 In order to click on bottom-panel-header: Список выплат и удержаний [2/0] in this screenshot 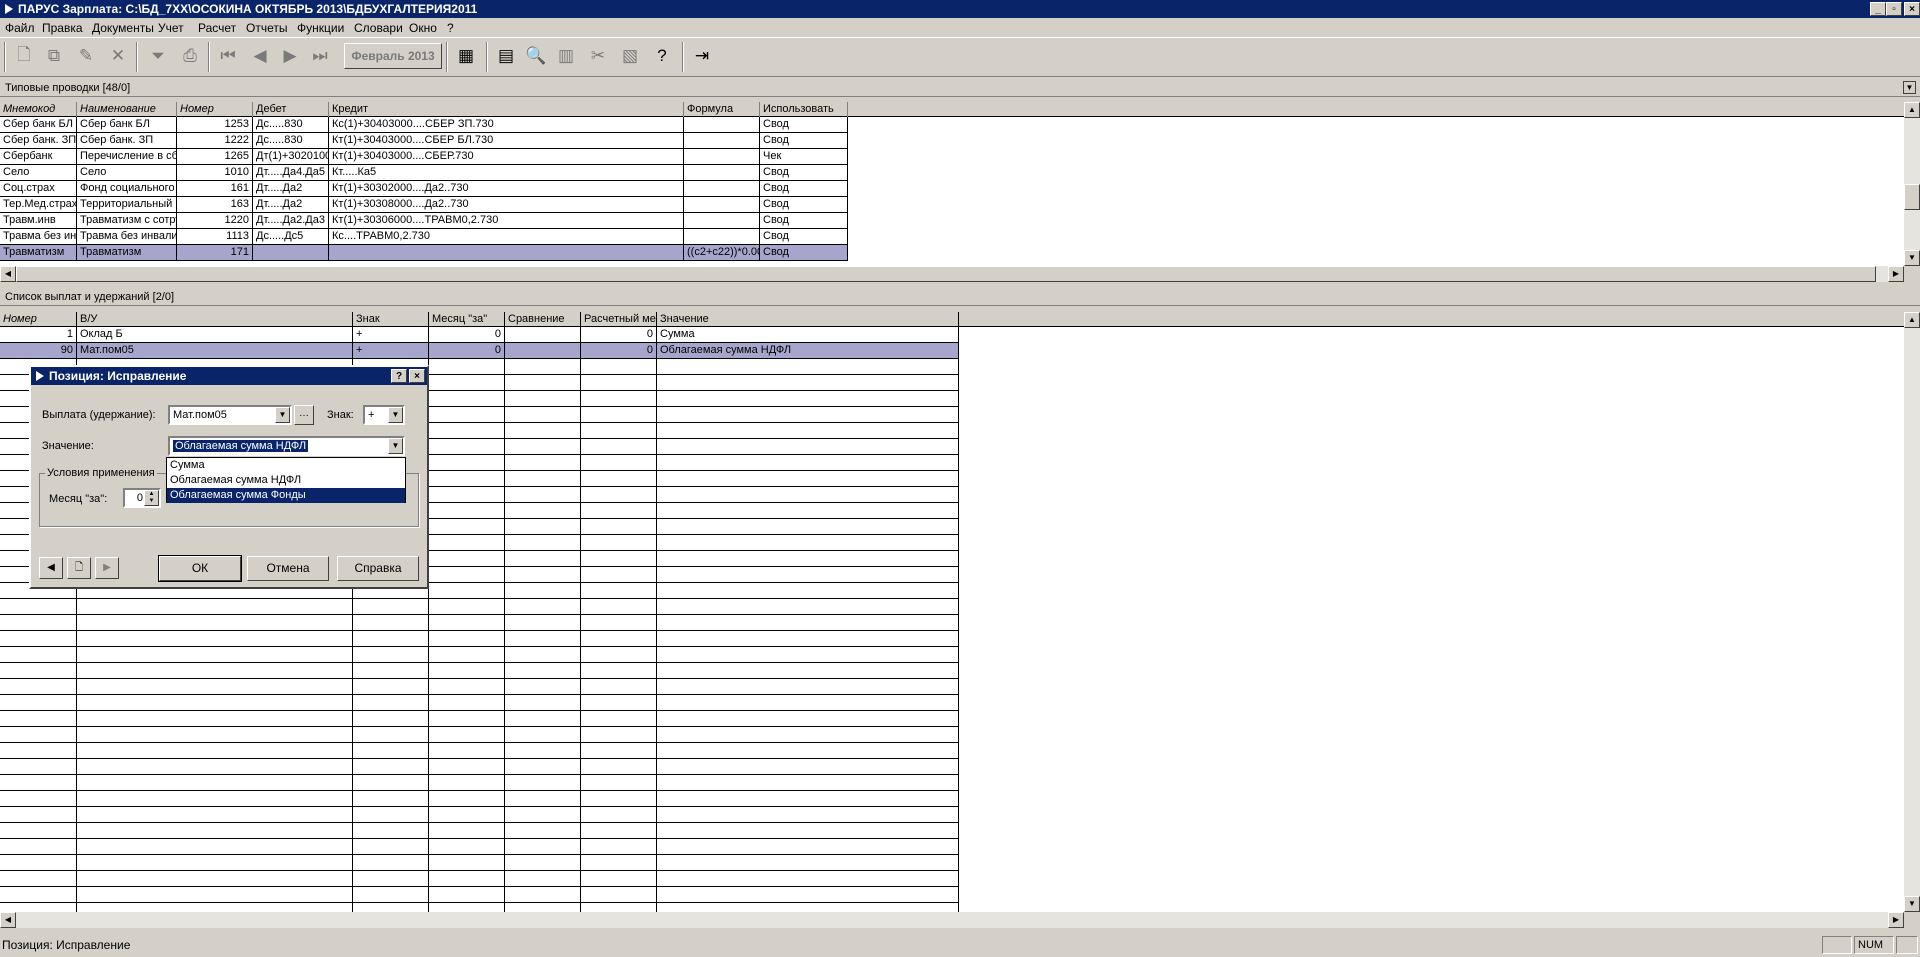, I will do `click(960, 297)`.